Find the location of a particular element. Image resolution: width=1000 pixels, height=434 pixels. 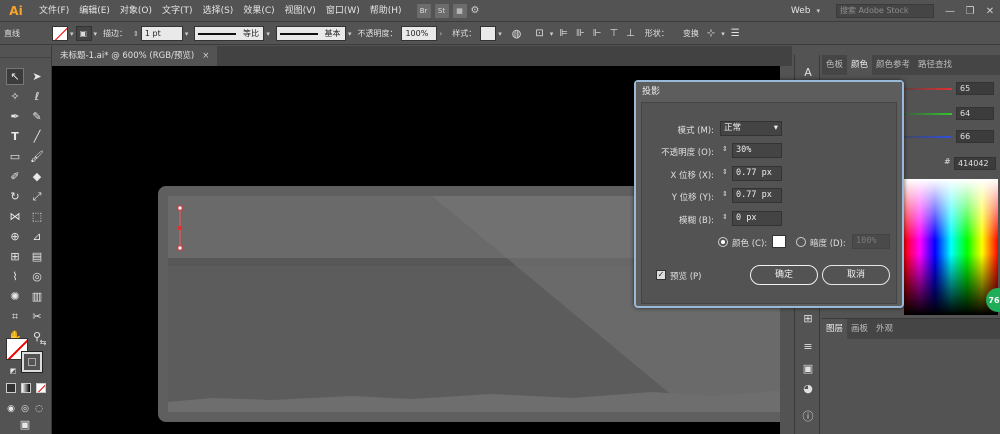

bridge-button: Br is located at coordinates (423, 10).